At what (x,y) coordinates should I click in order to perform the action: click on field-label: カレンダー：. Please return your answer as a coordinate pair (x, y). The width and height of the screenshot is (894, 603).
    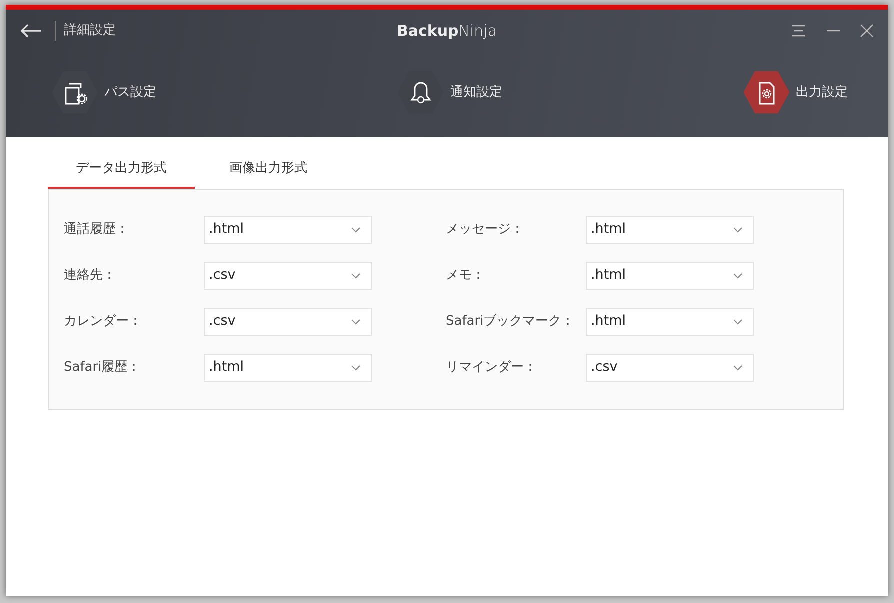
    Looking at the image, I should click on (103, 321).